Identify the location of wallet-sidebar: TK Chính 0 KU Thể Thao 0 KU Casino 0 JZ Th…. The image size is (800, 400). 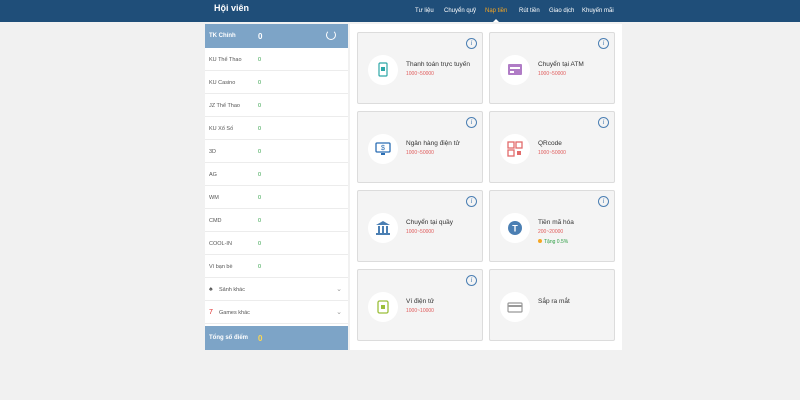
(276, 187).